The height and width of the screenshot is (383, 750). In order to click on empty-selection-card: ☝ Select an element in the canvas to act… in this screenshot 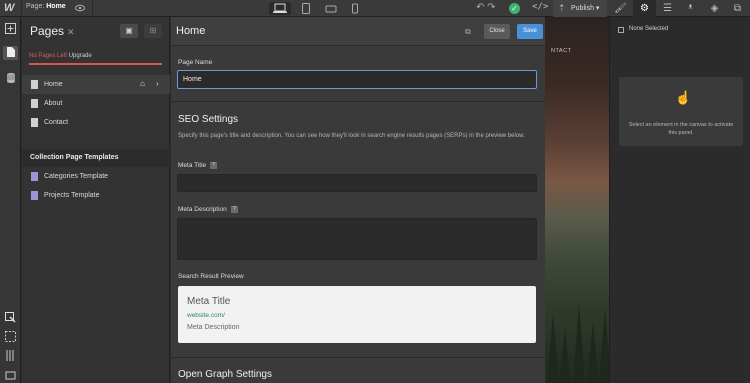, I will do `click(681, 111)`.